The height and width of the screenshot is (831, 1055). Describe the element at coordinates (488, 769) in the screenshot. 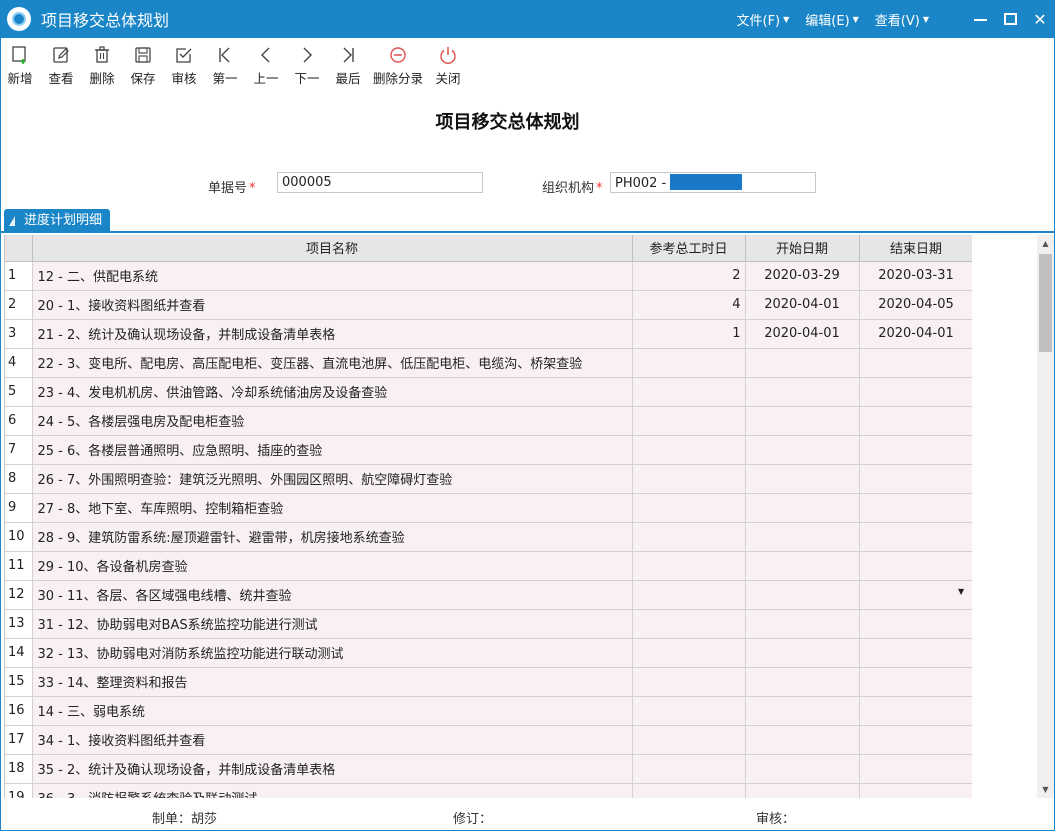

I see `table-row: 18 35 - 2、统计及确认现场设备，并制成设备清单表格` at that location.